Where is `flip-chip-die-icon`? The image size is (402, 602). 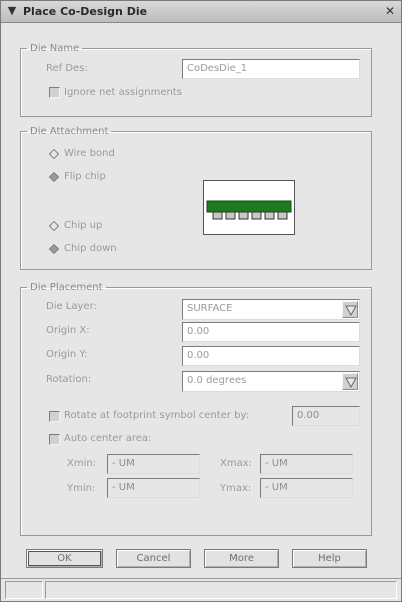
flip-chip-die-icon is located at coordinates (249, 210).